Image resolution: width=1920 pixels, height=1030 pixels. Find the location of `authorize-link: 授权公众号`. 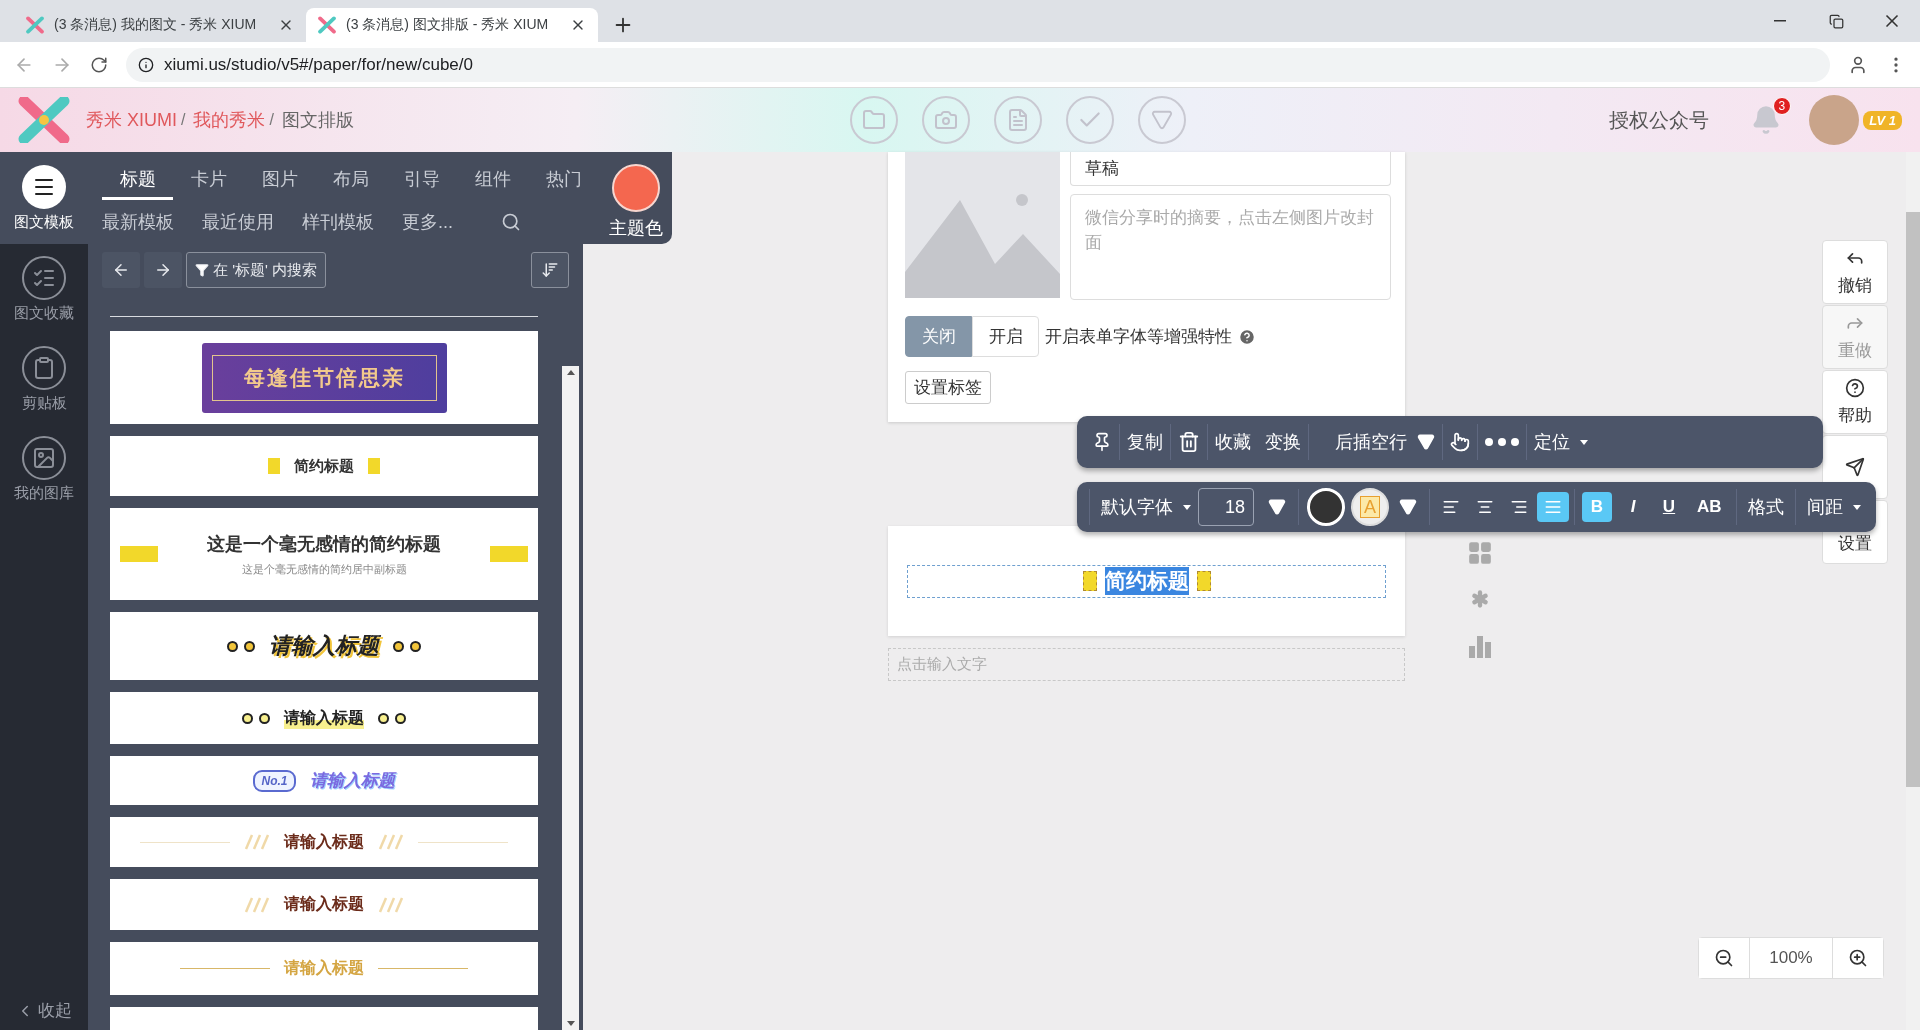

authorize-link: 授权公众号 is located at coordinates (1659, 120).